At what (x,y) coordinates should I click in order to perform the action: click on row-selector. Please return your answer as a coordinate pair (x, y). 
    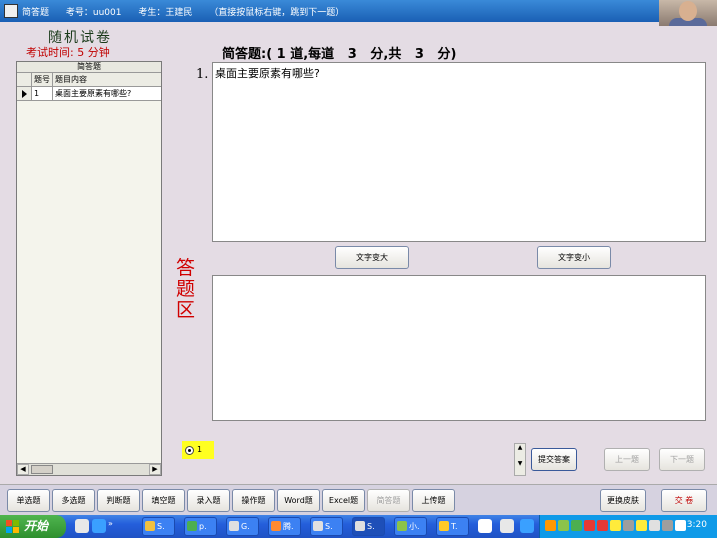
    Looking at the image, I should click on (24, 93).